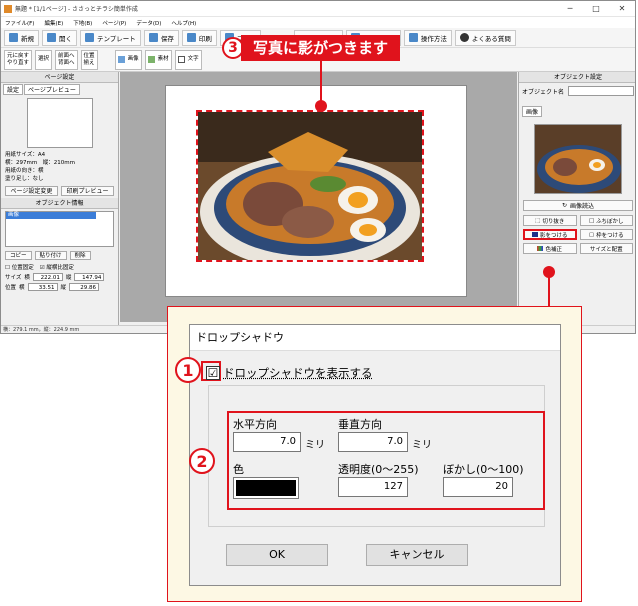 The width and height of the screenshot is (638, 606). I want to click on y-field: 29.86, so click(84, 287).